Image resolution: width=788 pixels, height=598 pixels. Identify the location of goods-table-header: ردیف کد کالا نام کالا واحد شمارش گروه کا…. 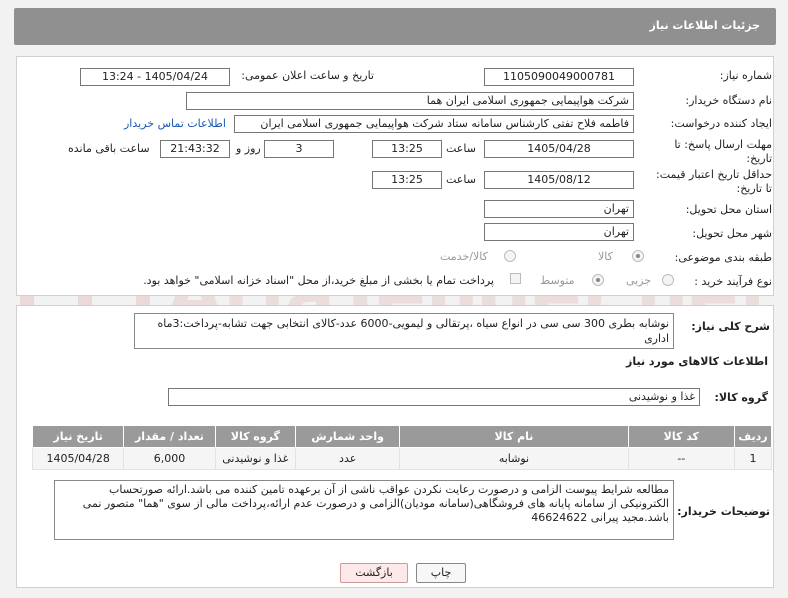
(401, 436).